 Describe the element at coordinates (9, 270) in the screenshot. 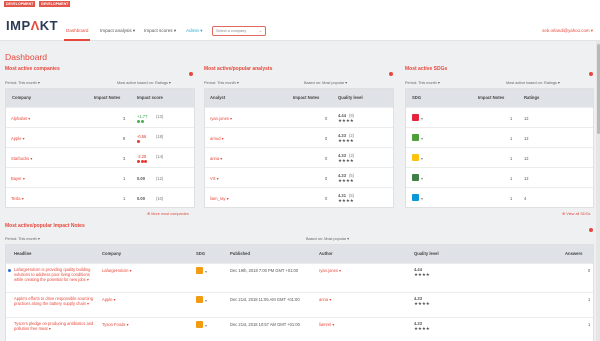

I see `unread-indicator` at that location.